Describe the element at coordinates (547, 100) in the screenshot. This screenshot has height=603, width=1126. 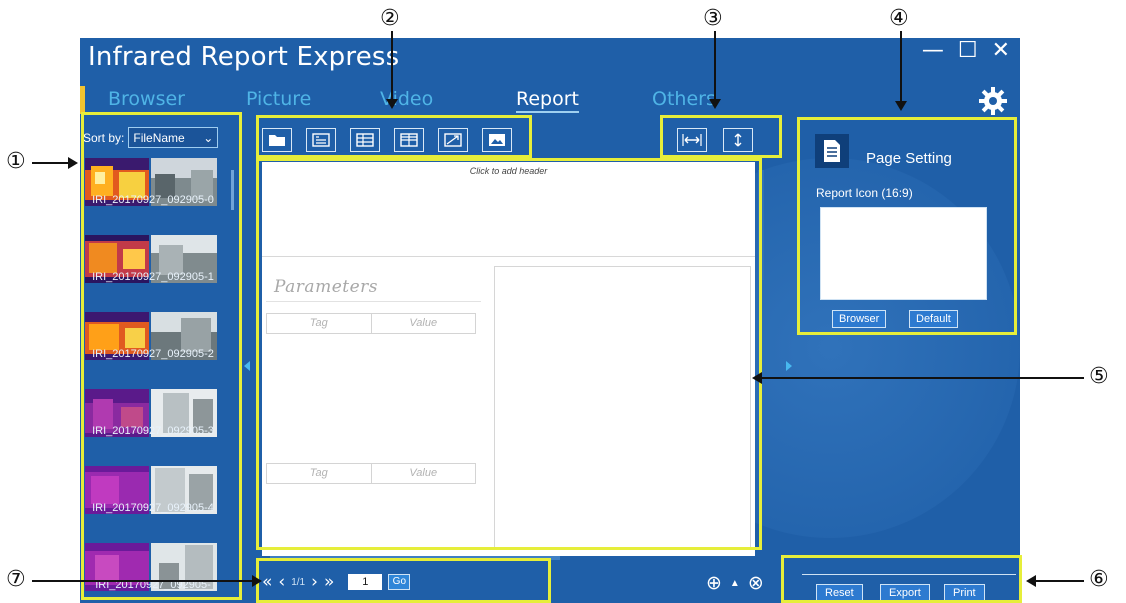
I see `tab-report: Report` at that location.